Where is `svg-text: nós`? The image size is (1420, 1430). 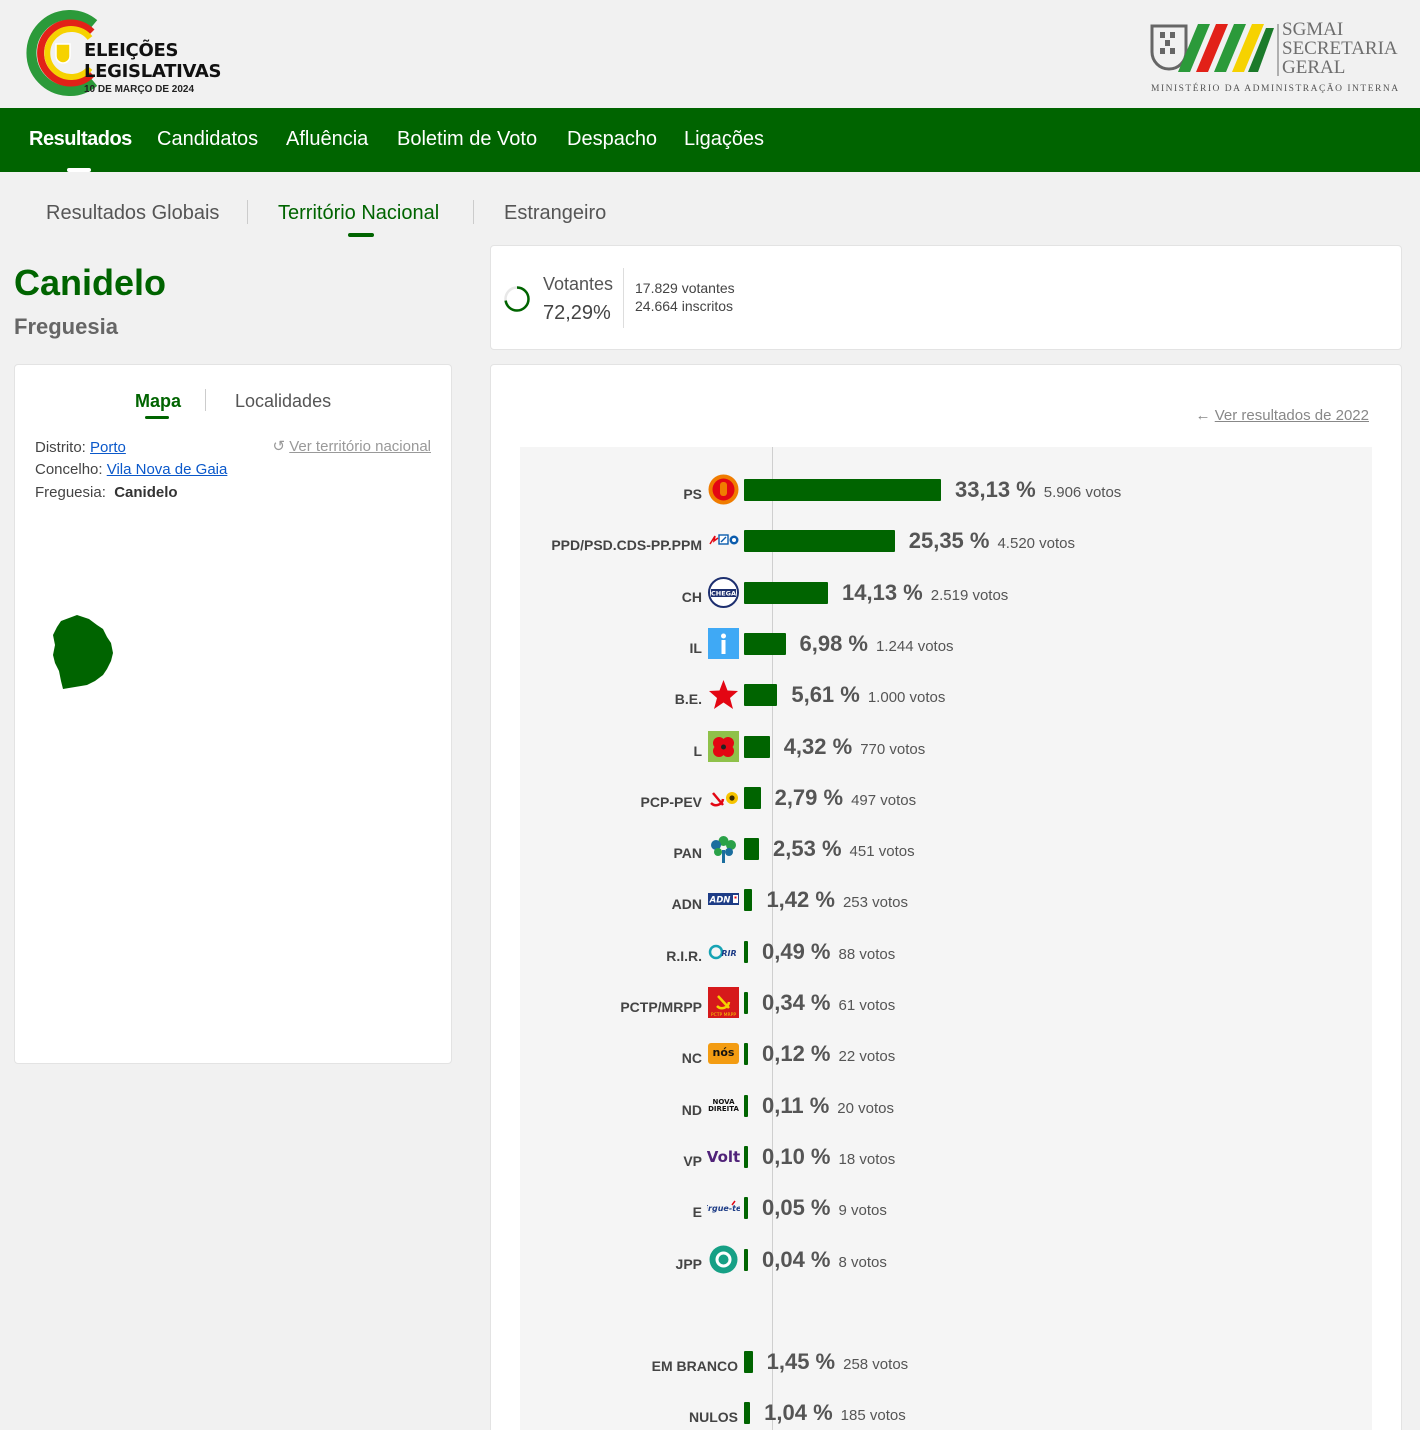 svg-text: nós is located at coordinates (724, 1052).